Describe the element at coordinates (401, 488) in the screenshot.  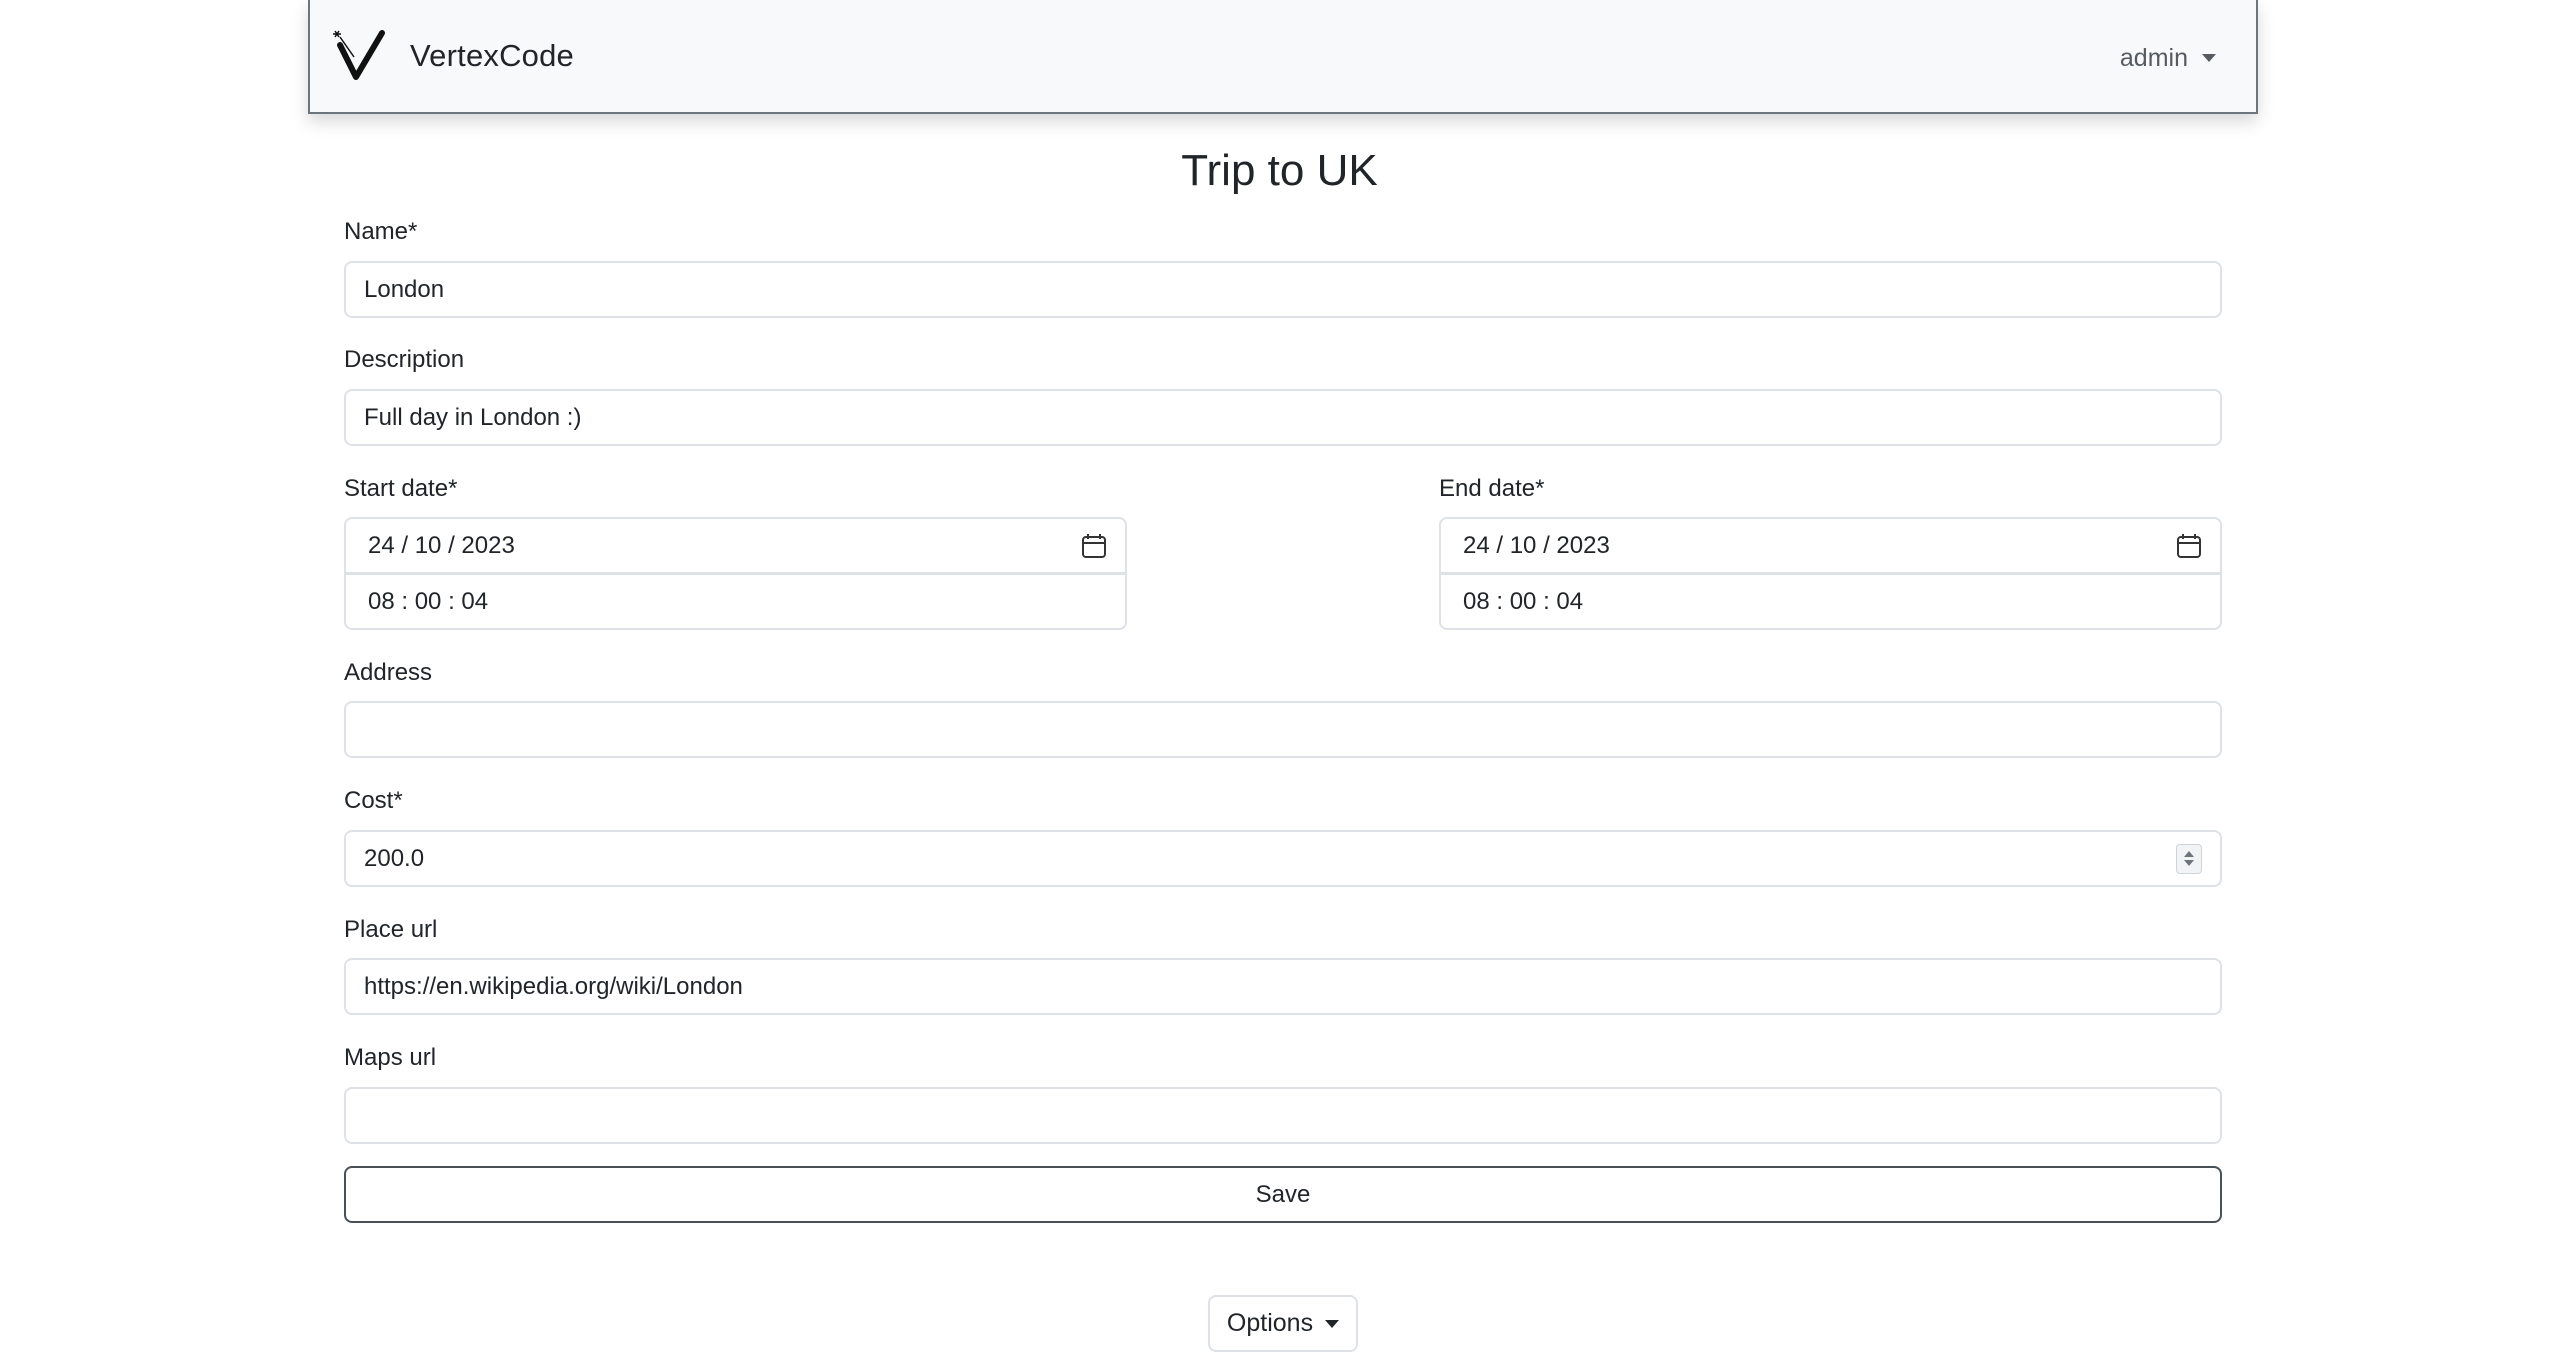
I see `start-date-label: Start date*` at that location.